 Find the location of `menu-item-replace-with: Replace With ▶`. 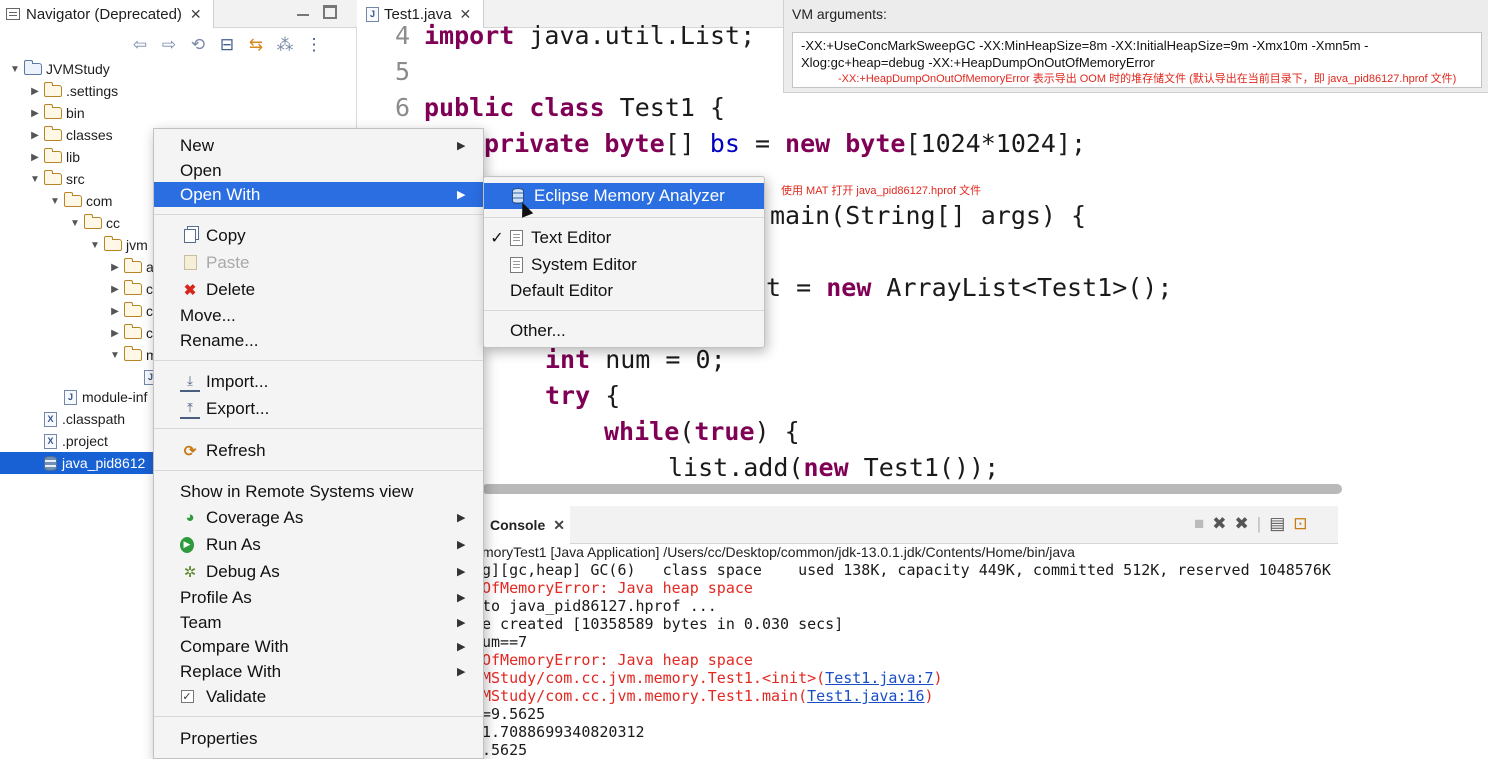

menu-item-replace-with: Replace With ▶ is located at coordinates (318, 671).